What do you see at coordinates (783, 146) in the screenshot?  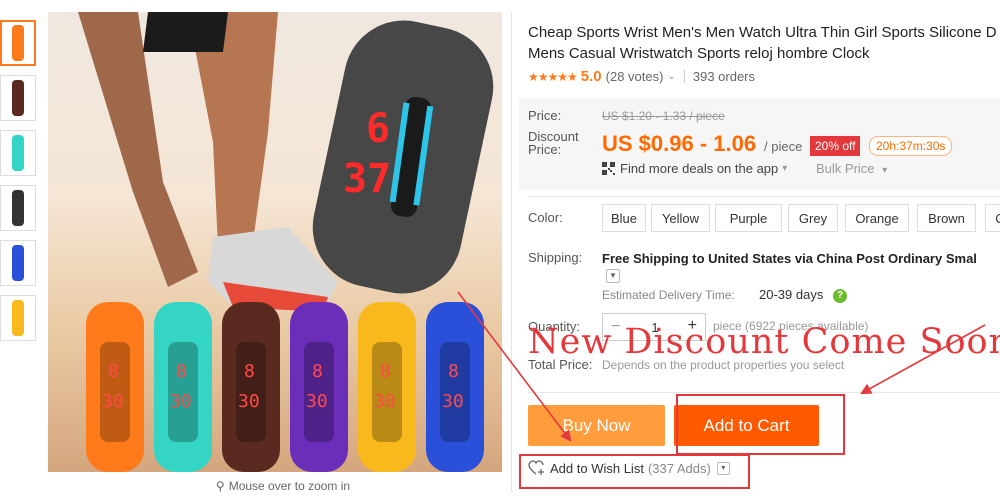 I see `per-piece-unit: / piece` at bounding box center [783, 146].